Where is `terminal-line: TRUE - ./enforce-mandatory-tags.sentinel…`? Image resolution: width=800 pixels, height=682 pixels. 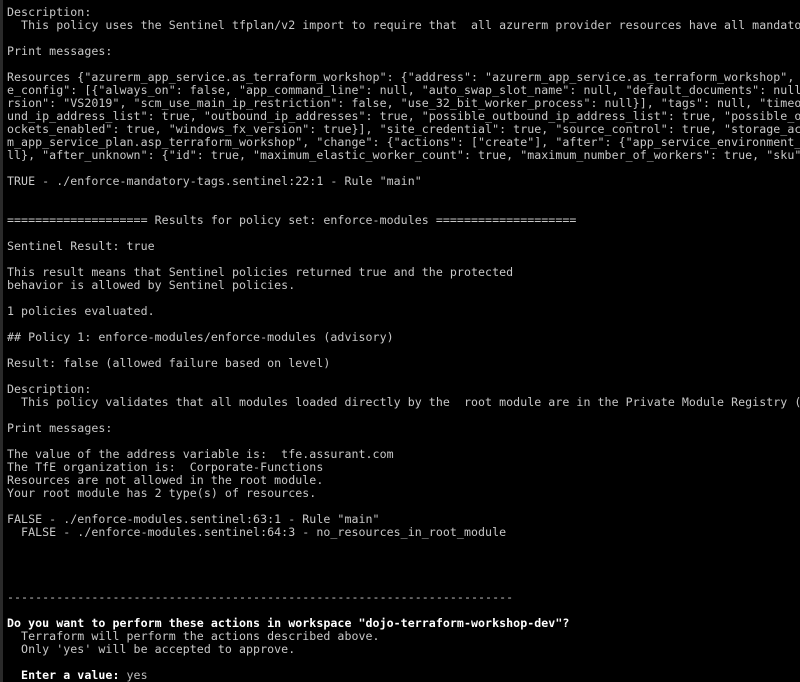
terminal-line: TRUE - ./enforce-mandatory-tags.sentinel… is located at coordinates (214, 181).